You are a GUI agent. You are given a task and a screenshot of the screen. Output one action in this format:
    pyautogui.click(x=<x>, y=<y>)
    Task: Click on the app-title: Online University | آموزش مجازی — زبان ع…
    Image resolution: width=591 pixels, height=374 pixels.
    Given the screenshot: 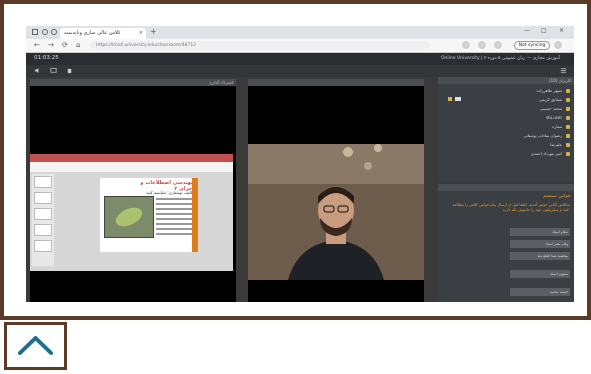 What is the action you would take?
    pyautogui.click(x=500, y=58)
    